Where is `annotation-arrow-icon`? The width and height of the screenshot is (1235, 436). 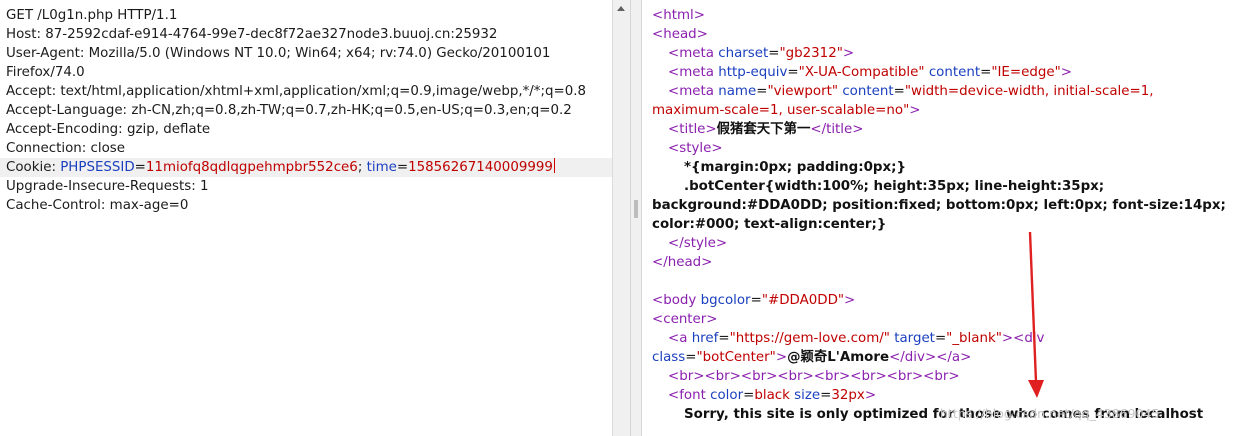 annotation-arrow-icon is located at coordinates (1036, 314).